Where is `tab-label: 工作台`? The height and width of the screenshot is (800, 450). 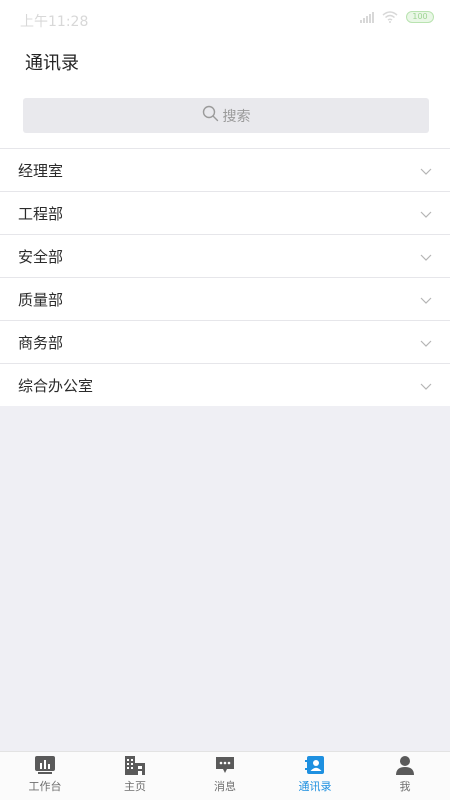
tab-label: 工作台 is located at coordinates (45, 786).